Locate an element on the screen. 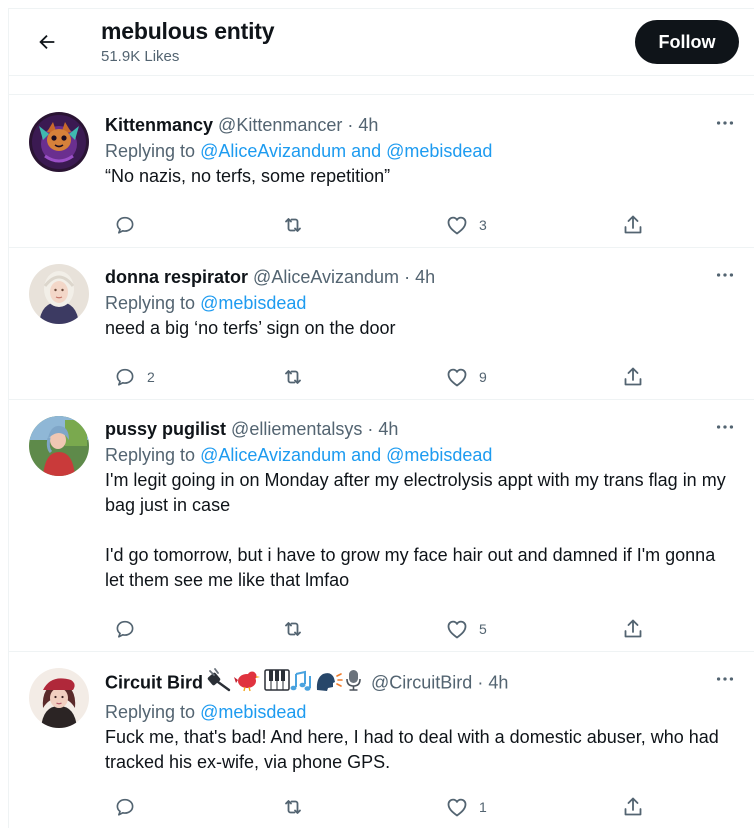 The image size is (754, 828). tweet-actions: 5 is located at coordinates (385, 629).